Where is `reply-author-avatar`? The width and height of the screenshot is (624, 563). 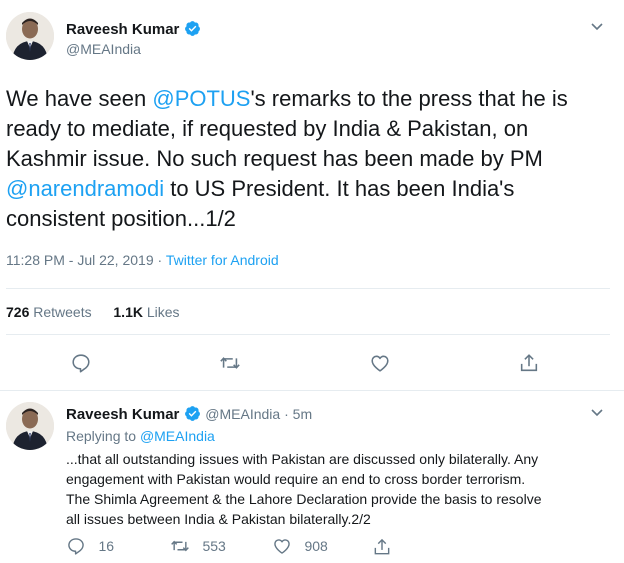 reply-author-avatar is located at coordinates (30, 426).